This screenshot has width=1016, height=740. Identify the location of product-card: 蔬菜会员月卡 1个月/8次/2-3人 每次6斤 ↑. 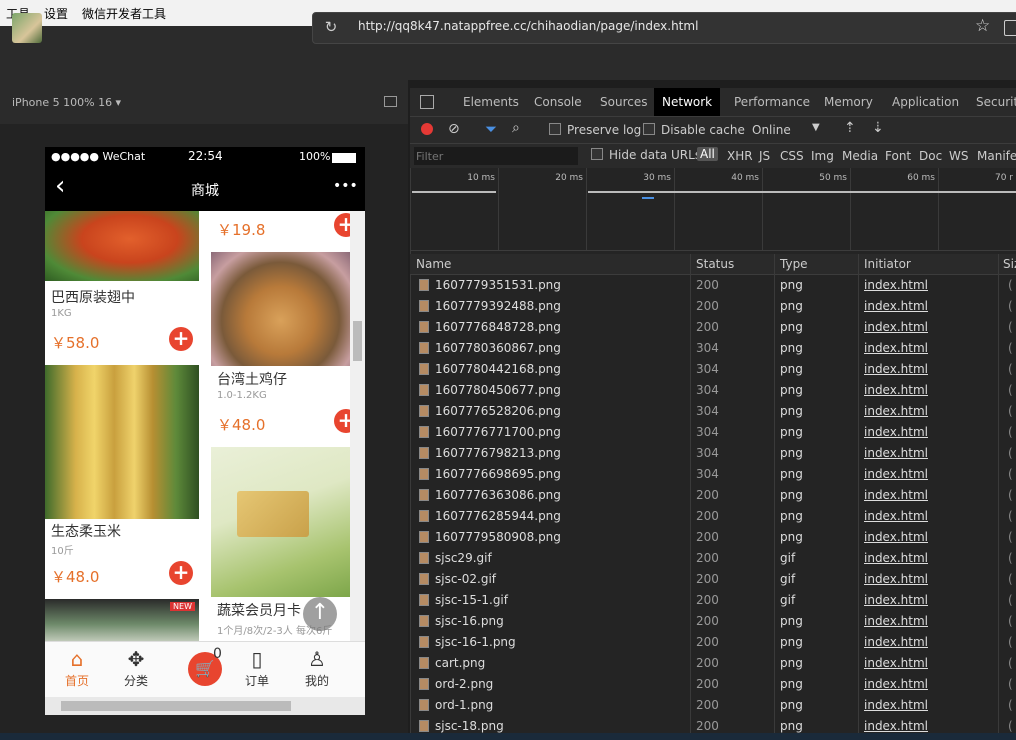
(280, 544).